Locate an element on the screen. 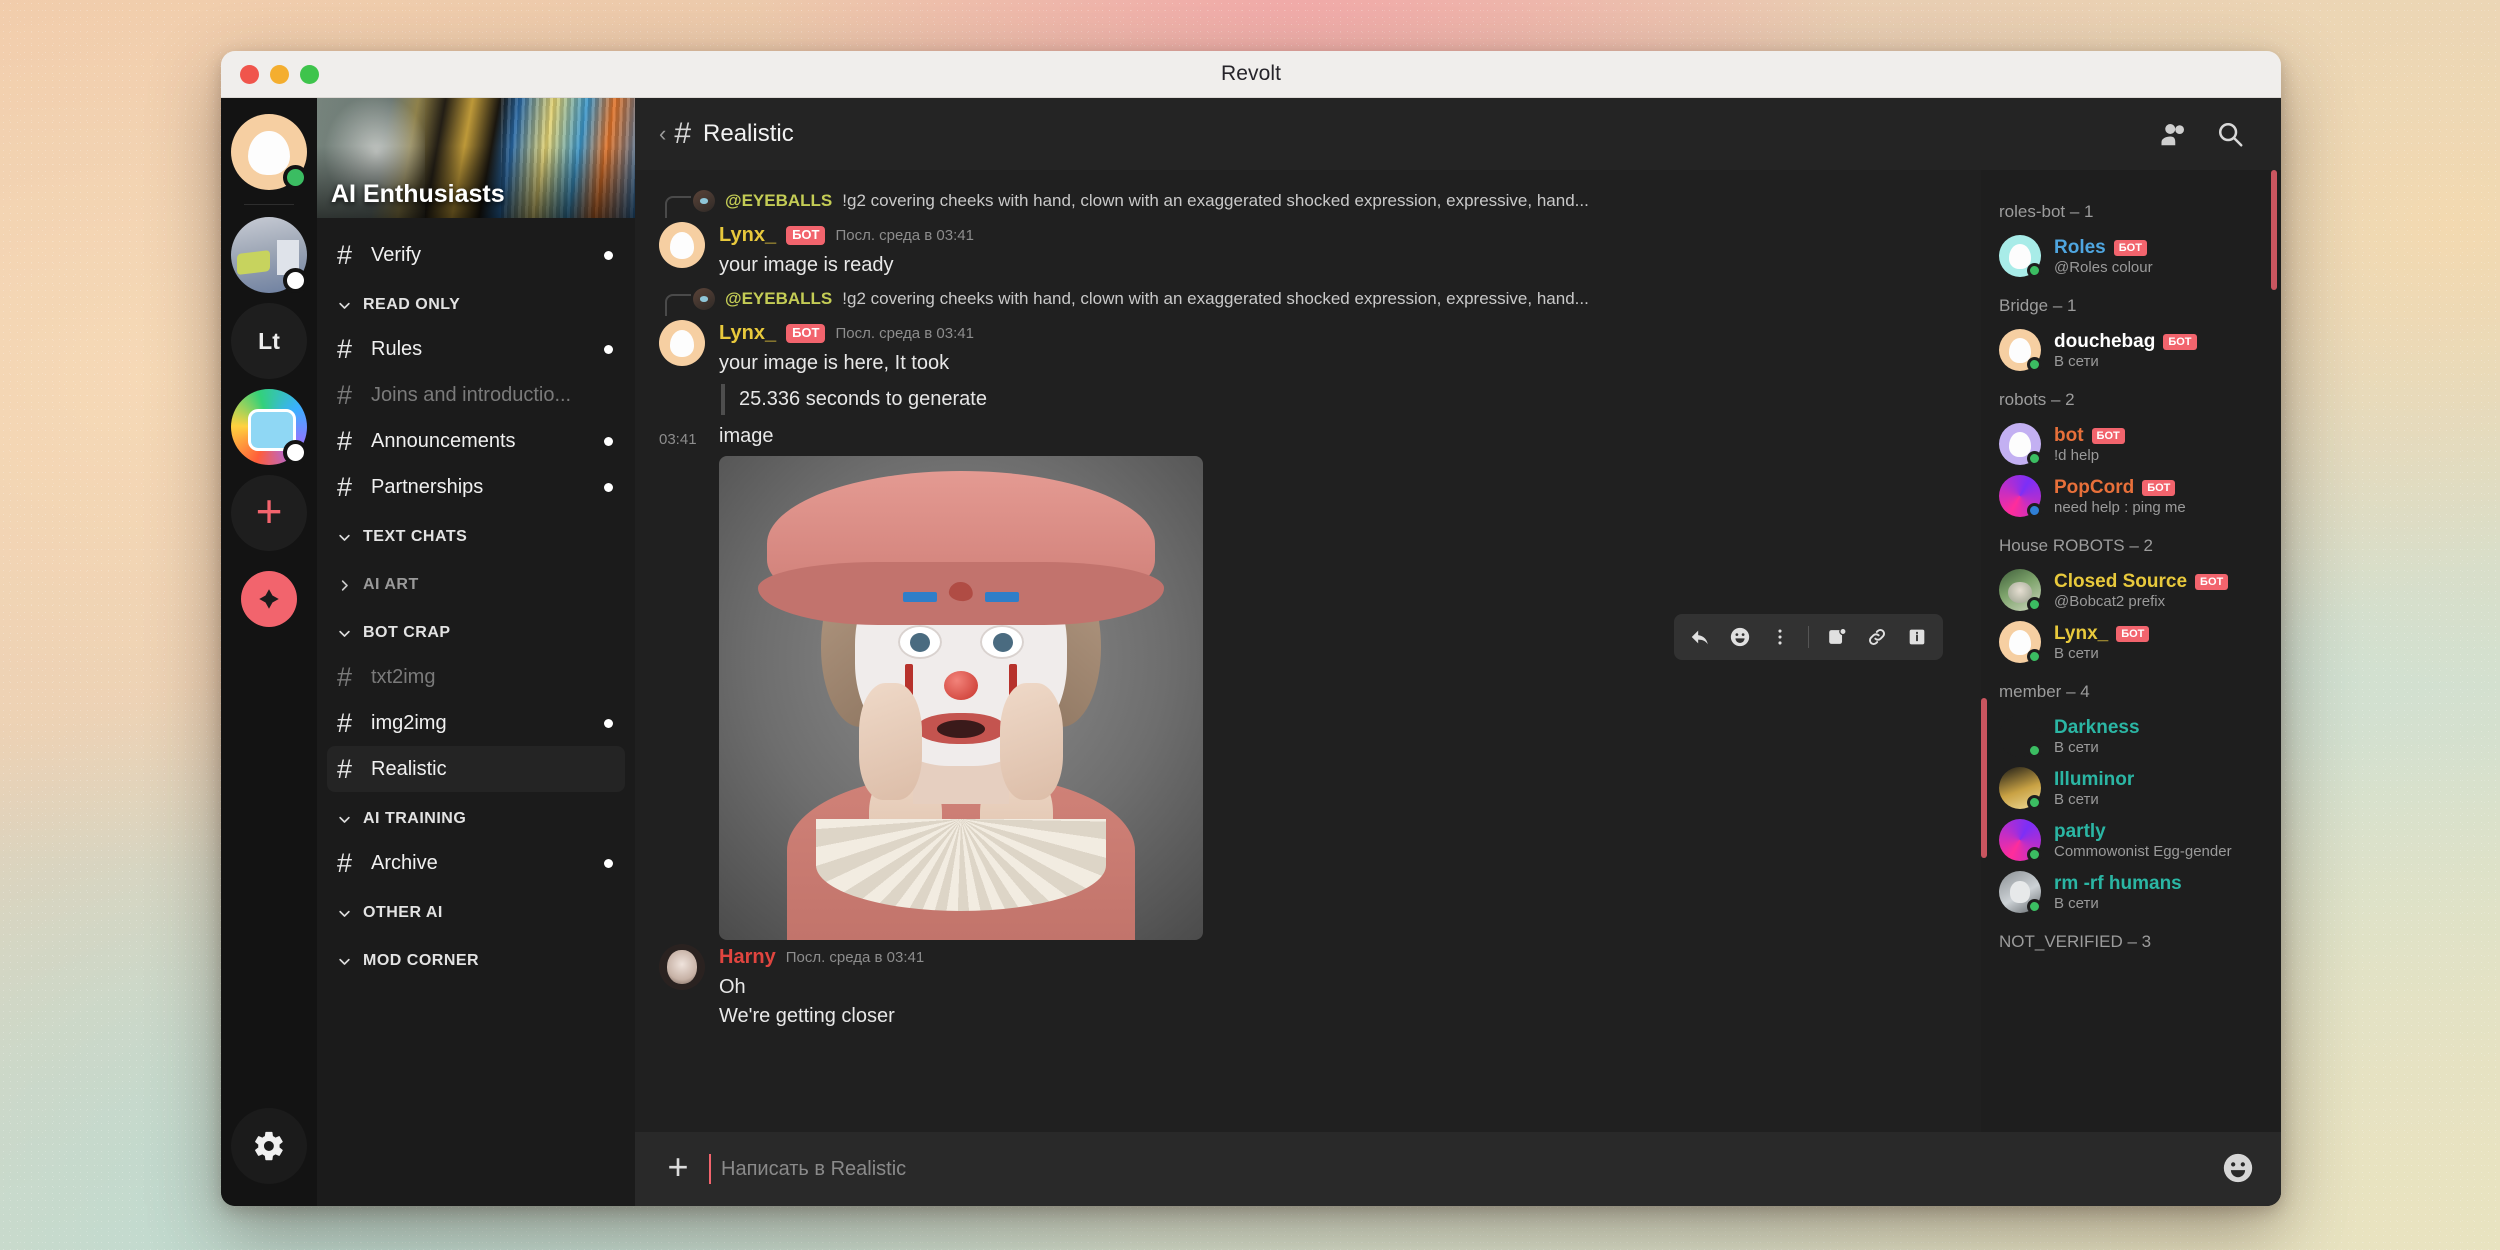  attachment-filename: image is located at coordinates (961, 436).